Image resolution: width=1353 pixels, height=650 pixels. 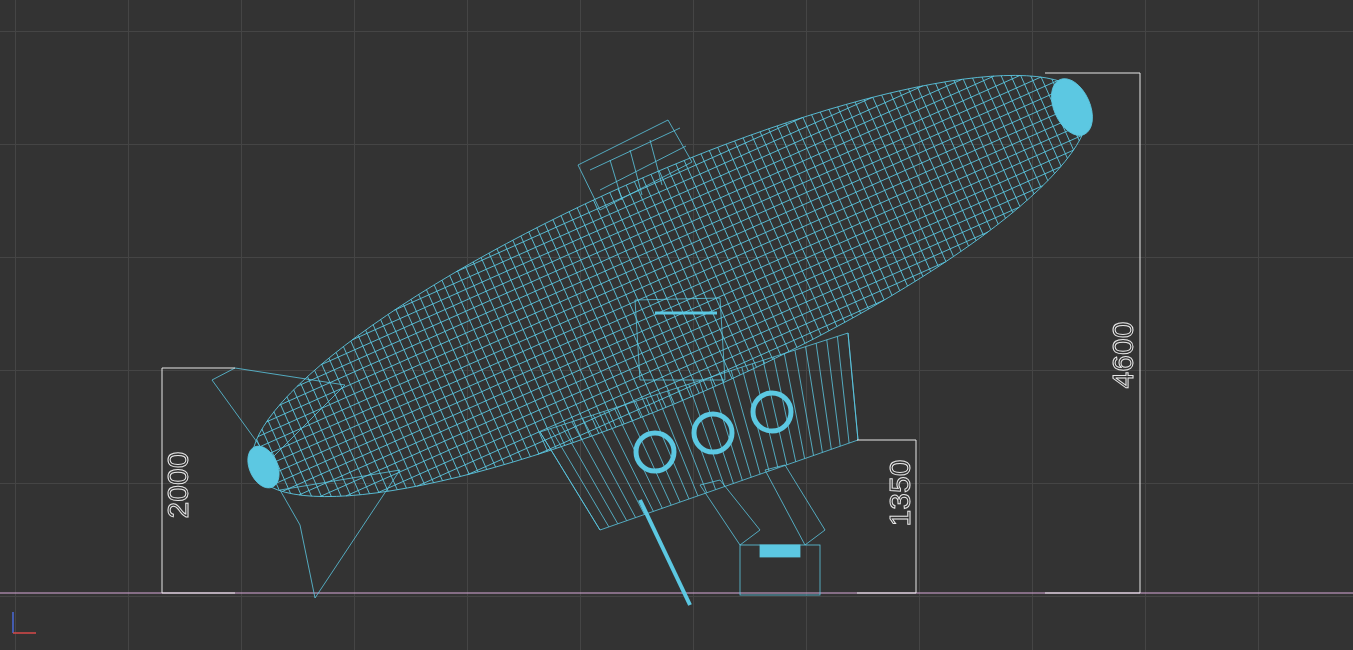 I want to click on dimension-label: 2000, so click(x=177, y=485).